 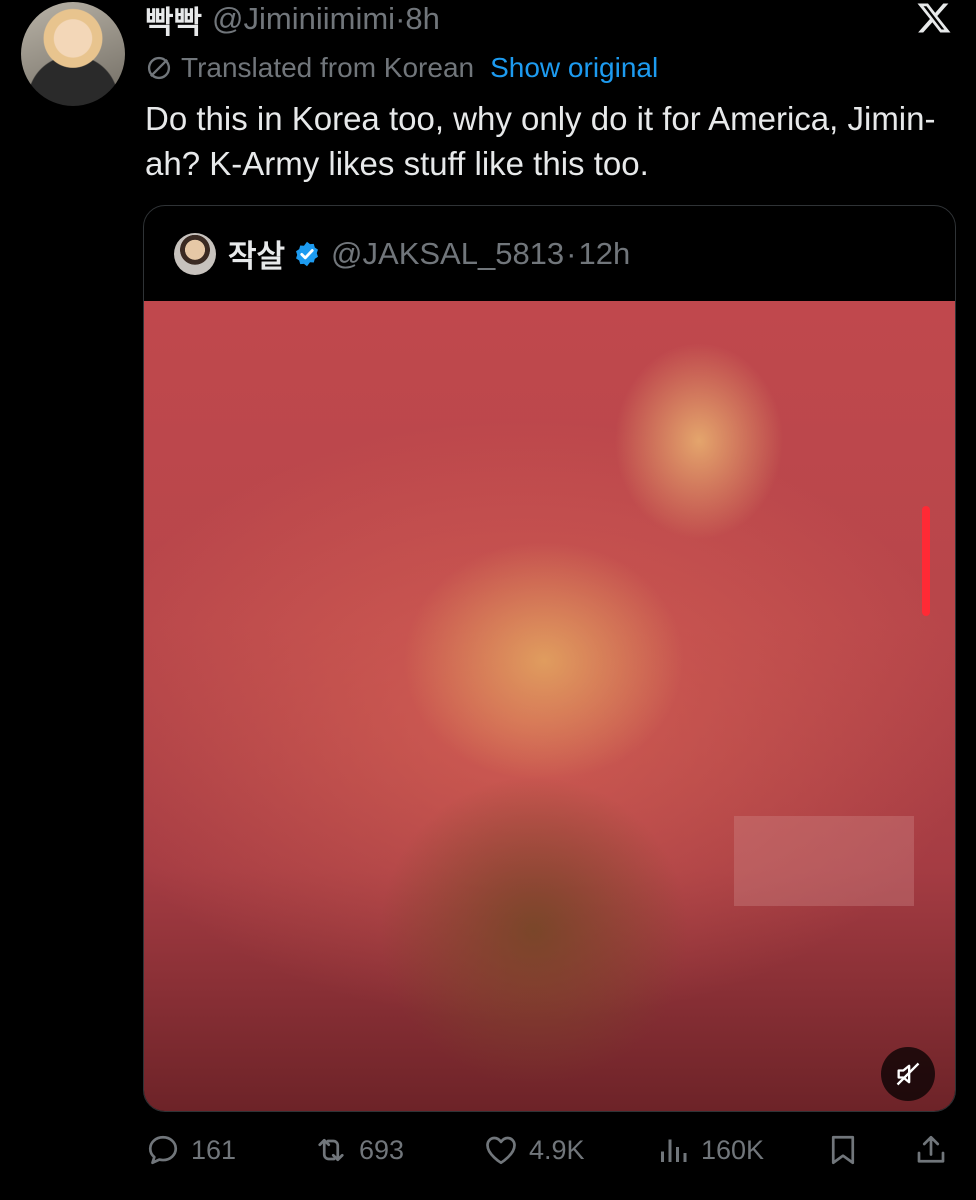 What do you see at coordinates (307, 253) in the screenshot?
I see `verified-badge-icon` at bounding box center [307, 253].